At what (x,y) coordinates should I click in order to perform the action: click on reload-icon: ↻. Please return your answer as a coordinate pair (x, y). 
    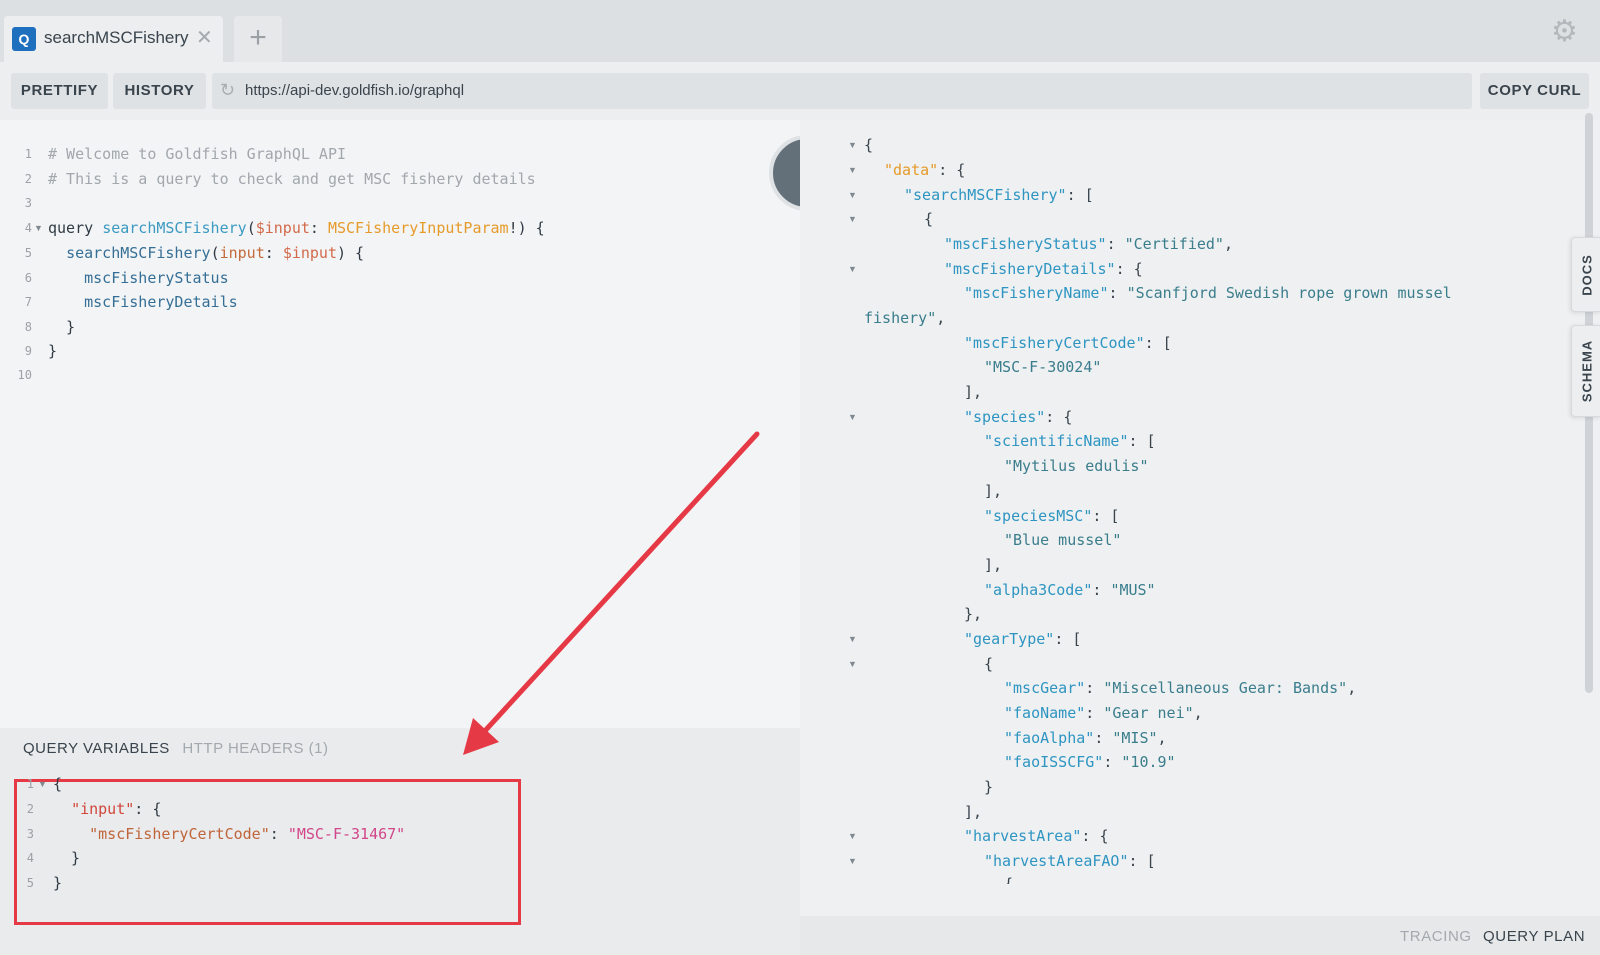
    Looking at the image, I should click on (227, 90).